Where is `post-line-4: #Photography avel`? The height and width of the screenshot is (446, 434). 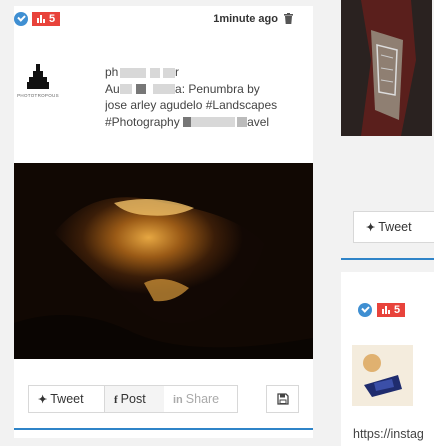 post-line-4: #Photography avel is located at coordinates (187, 121).